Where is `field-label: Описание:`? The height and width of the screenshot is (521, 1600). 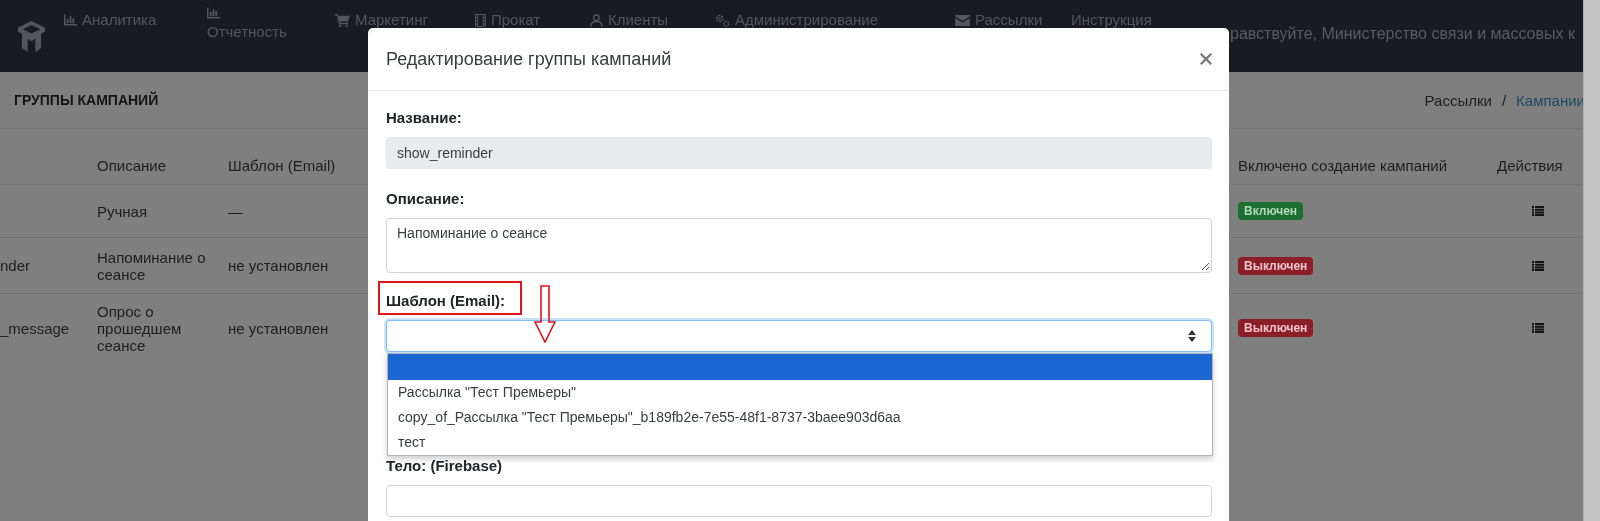 field-label: Описание: is located at coordinates (425, 198).